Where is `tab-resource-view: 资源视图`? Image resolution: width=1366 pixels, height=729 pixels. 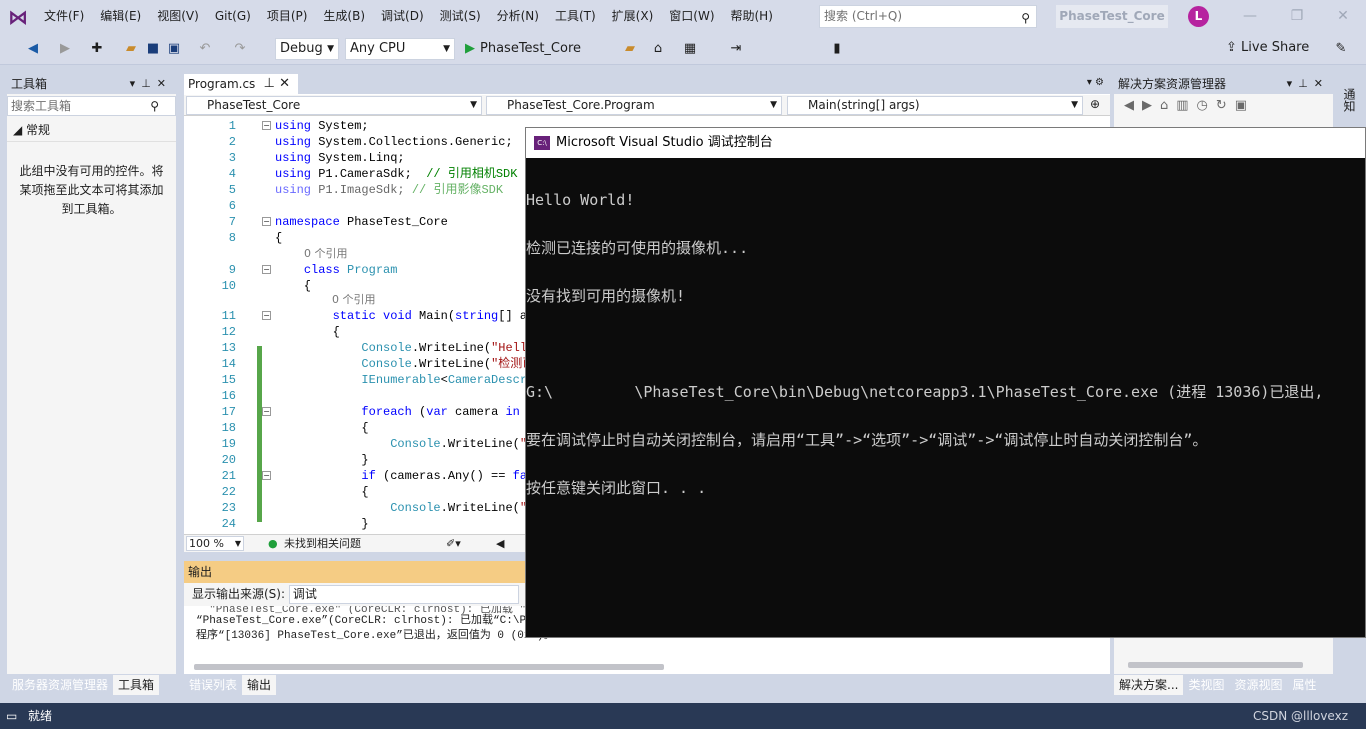 tab-resource-view: 资源视图 is located at coordinates (1258, 685).